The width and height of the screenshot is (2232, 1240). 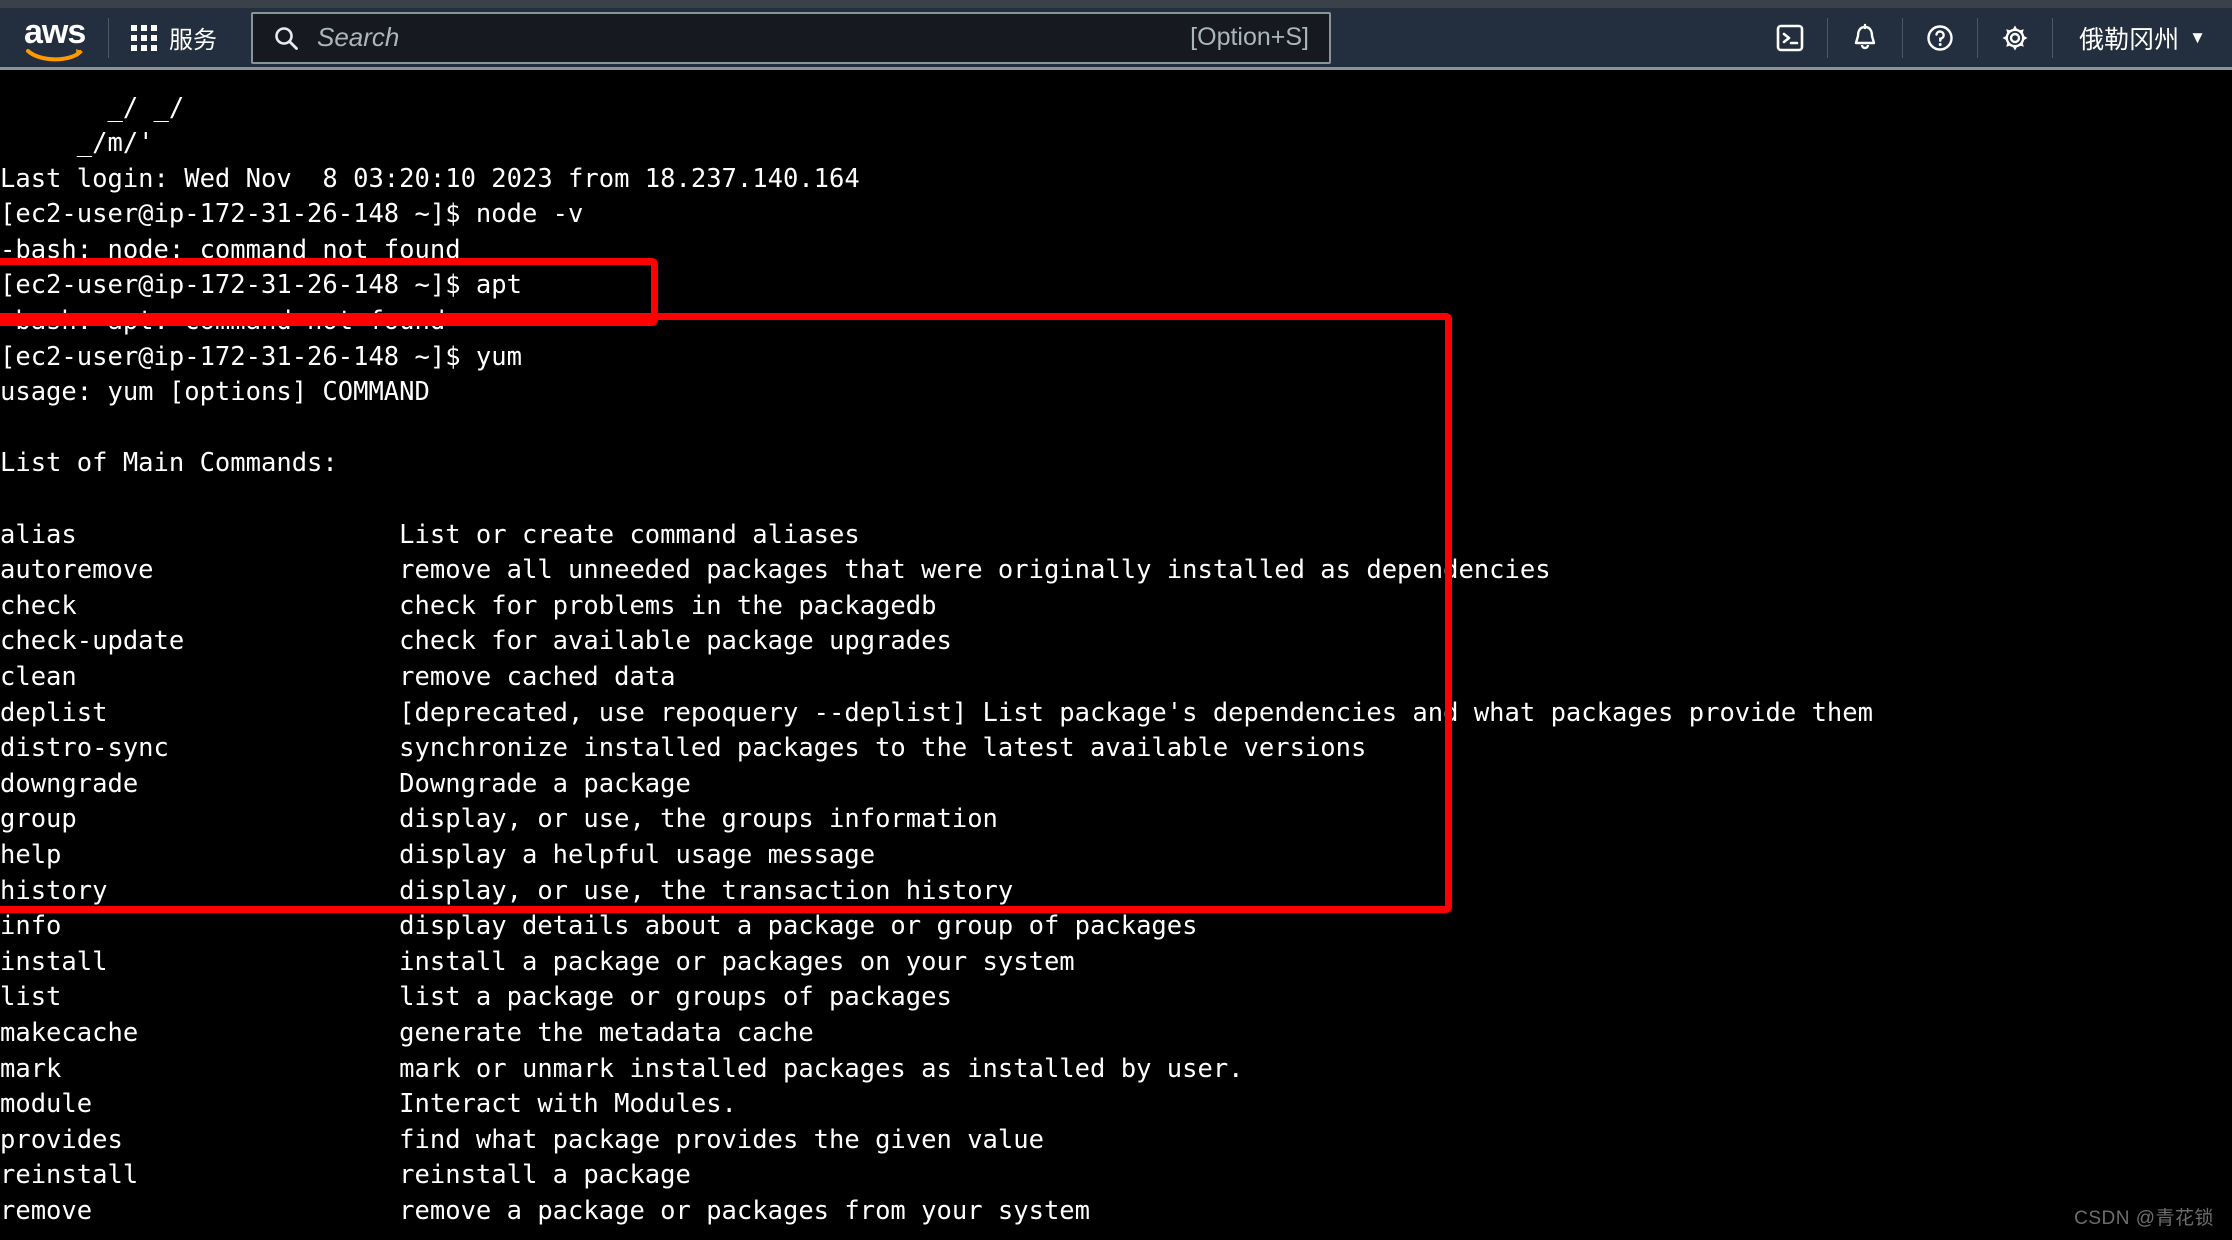 What do you see at coordinates (2197, 37) in the screenshot?
I see `chevron-down-icon: ▼` at bounding box center [2197, 37].